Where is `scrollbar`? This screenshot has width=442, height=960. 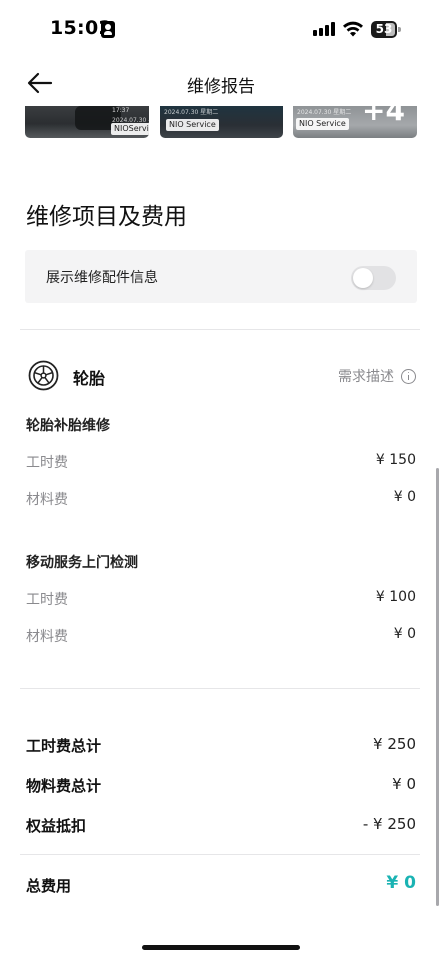
scrollbar is located at coordinates (437, 687).